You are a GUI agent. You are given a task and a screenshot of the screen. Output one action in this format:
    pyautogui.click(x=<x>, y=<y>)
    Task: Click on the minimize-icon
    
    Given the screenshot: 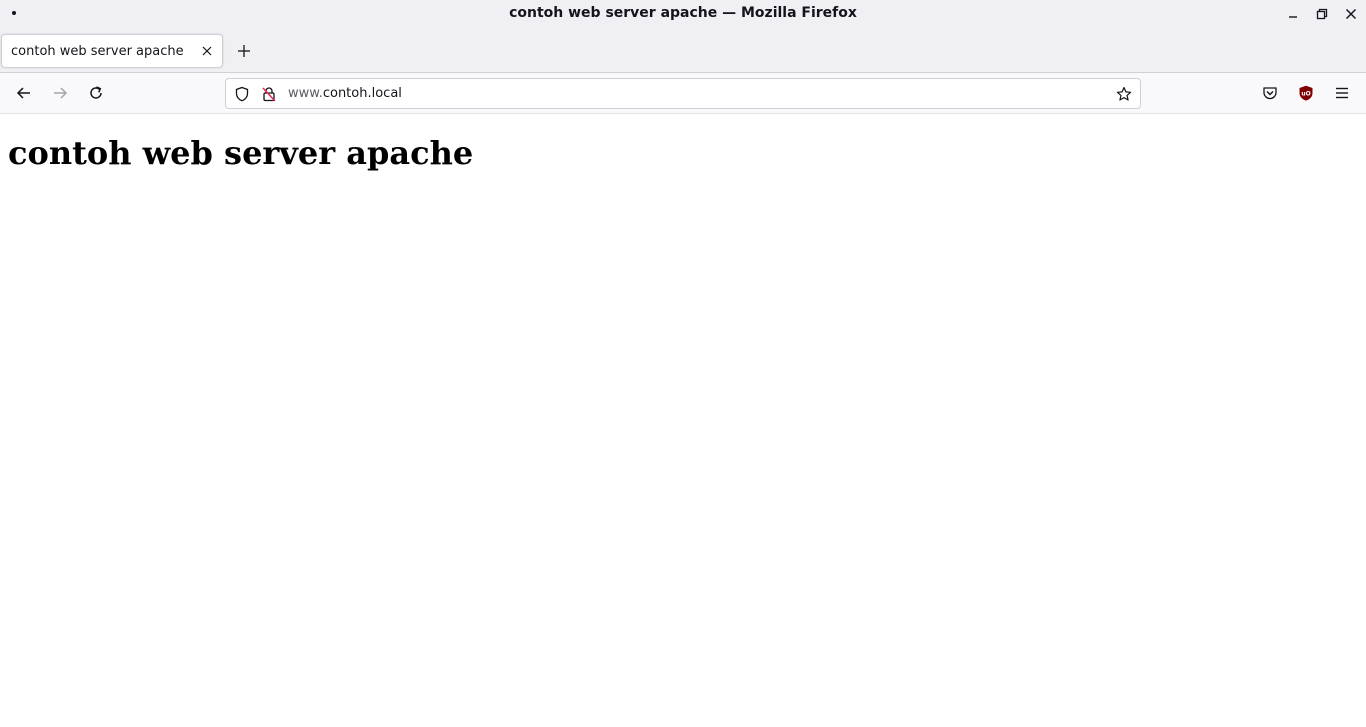 What is the action you would take?
    pyautogui.click(x=1293, y=14)
    